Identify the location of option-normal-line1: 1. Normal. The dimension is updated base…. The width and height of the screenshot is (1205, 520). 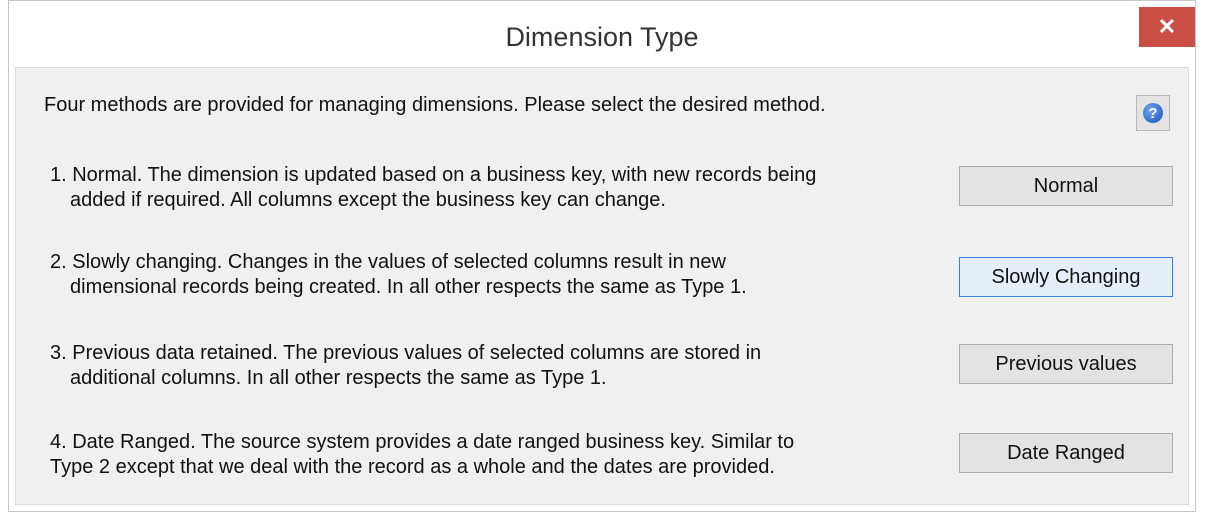
(433, 175).